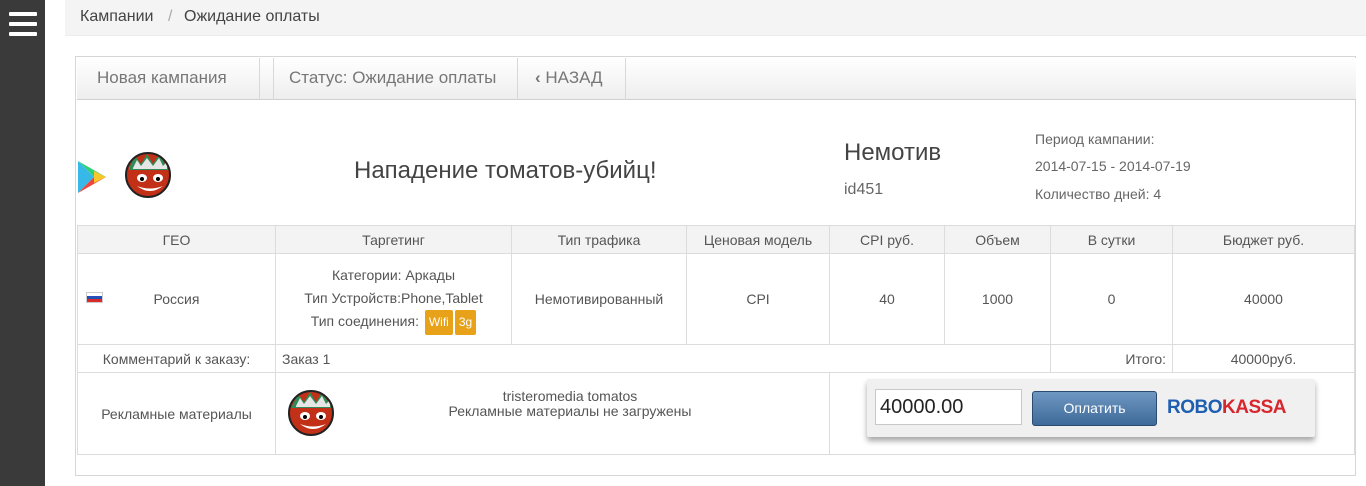 This screenshot has width=1366, height=486. Describe the element at coordinates (1111, 299) in the screenshot. I see `per-day-cell: 0` at that location.